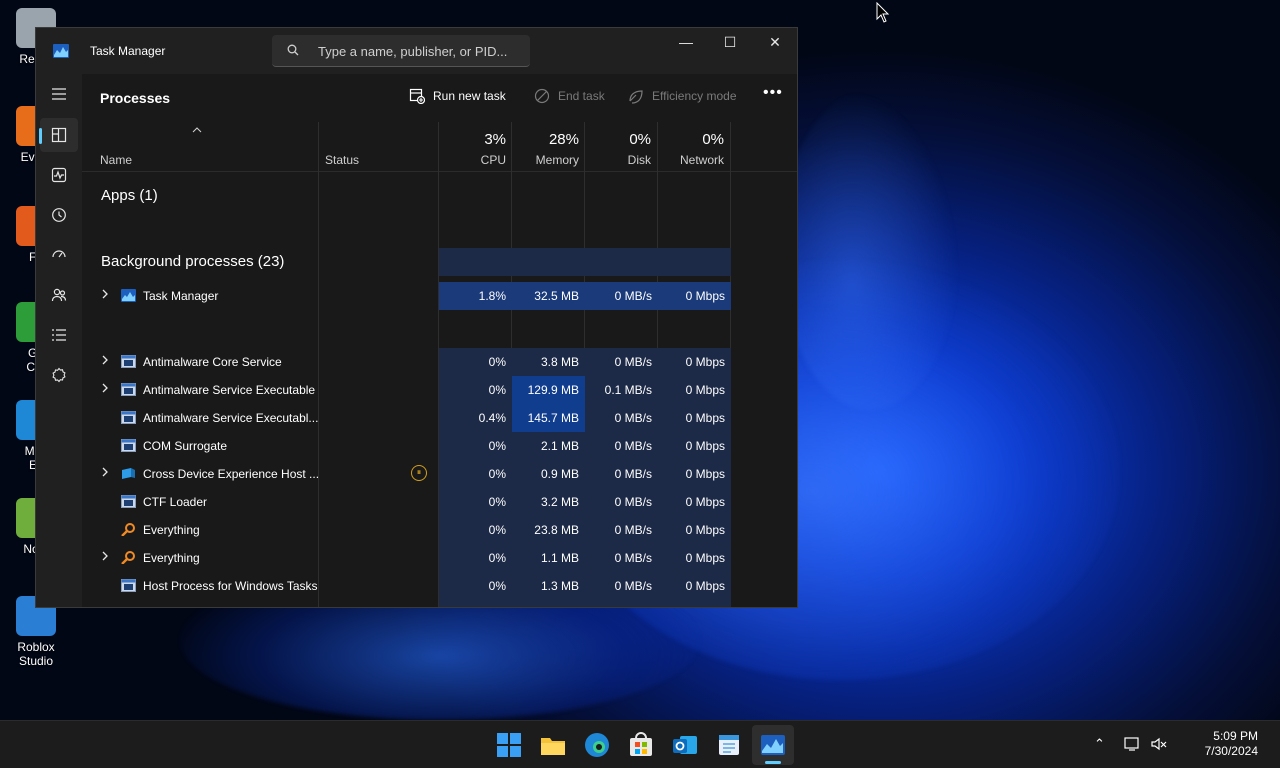 This screenshot has height=768, width=1280. What do you see at coordinates (773, 93) in the screenshot?
I see `more-options-button: •••` at bounding box center [773, 93].